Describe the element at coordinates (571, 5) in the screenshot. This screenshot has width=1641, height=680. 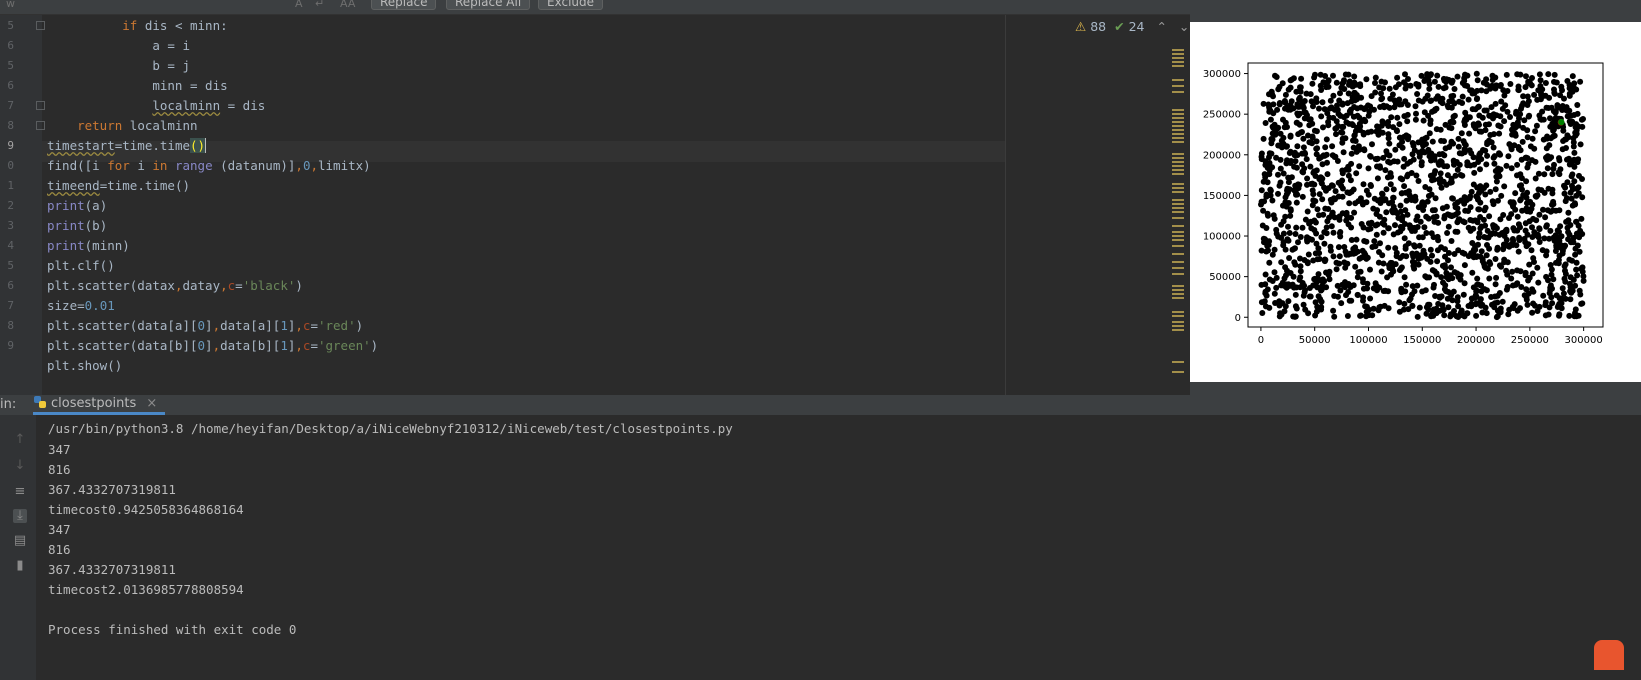
I see `exclude-button: Exclude` at that location.